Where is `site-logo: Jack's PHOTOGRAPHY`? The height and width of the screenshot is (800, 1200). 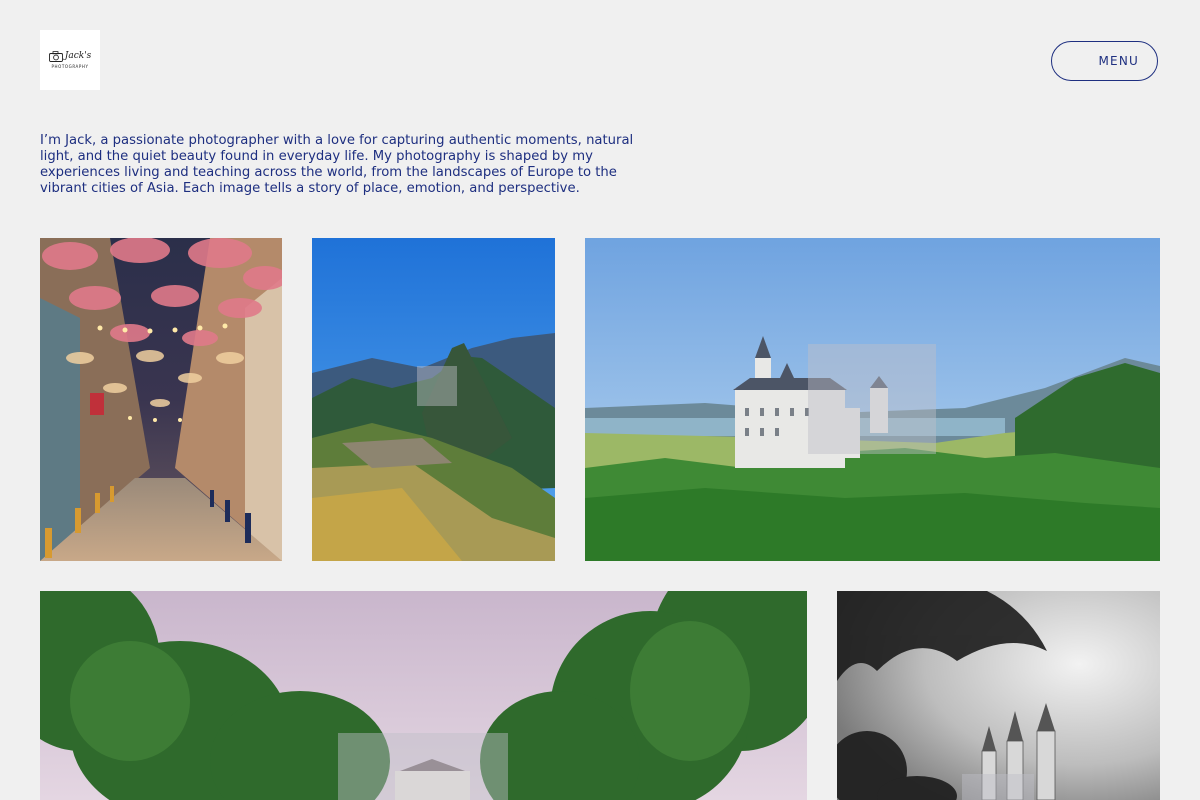 site-logo: Jack's PHOTOGRAPHY is located at coordinates (70, 60).